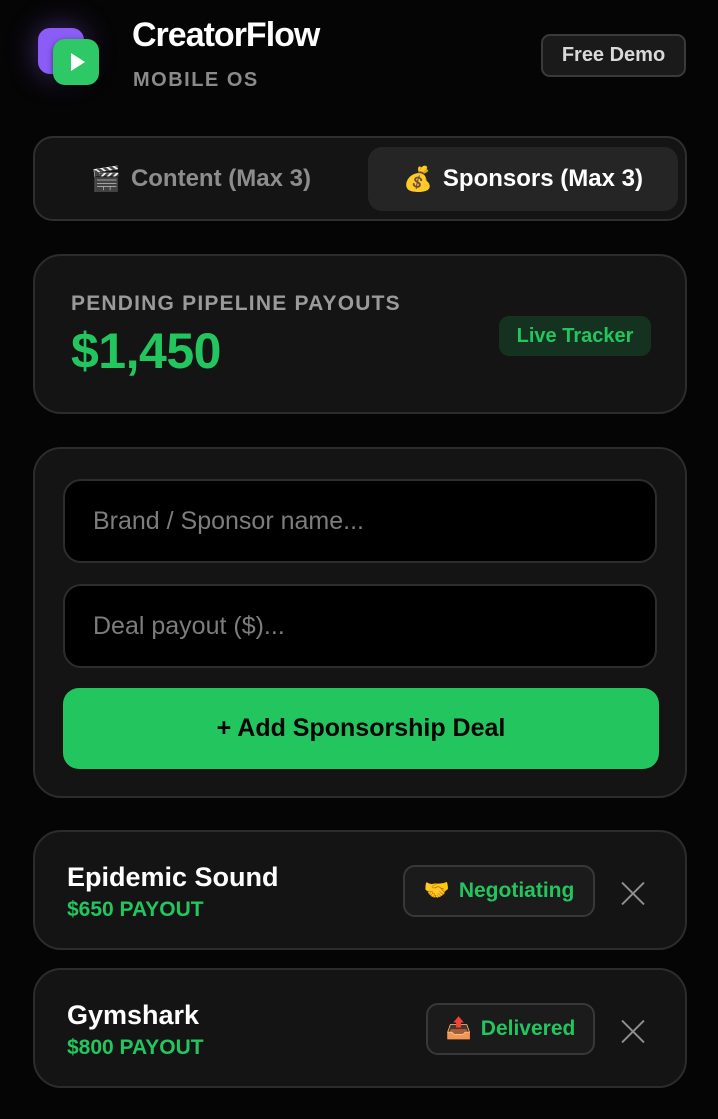 The image size is (718, 1119). I want to click on live-tracker-badge: Live Tracker, so click(575, 336).